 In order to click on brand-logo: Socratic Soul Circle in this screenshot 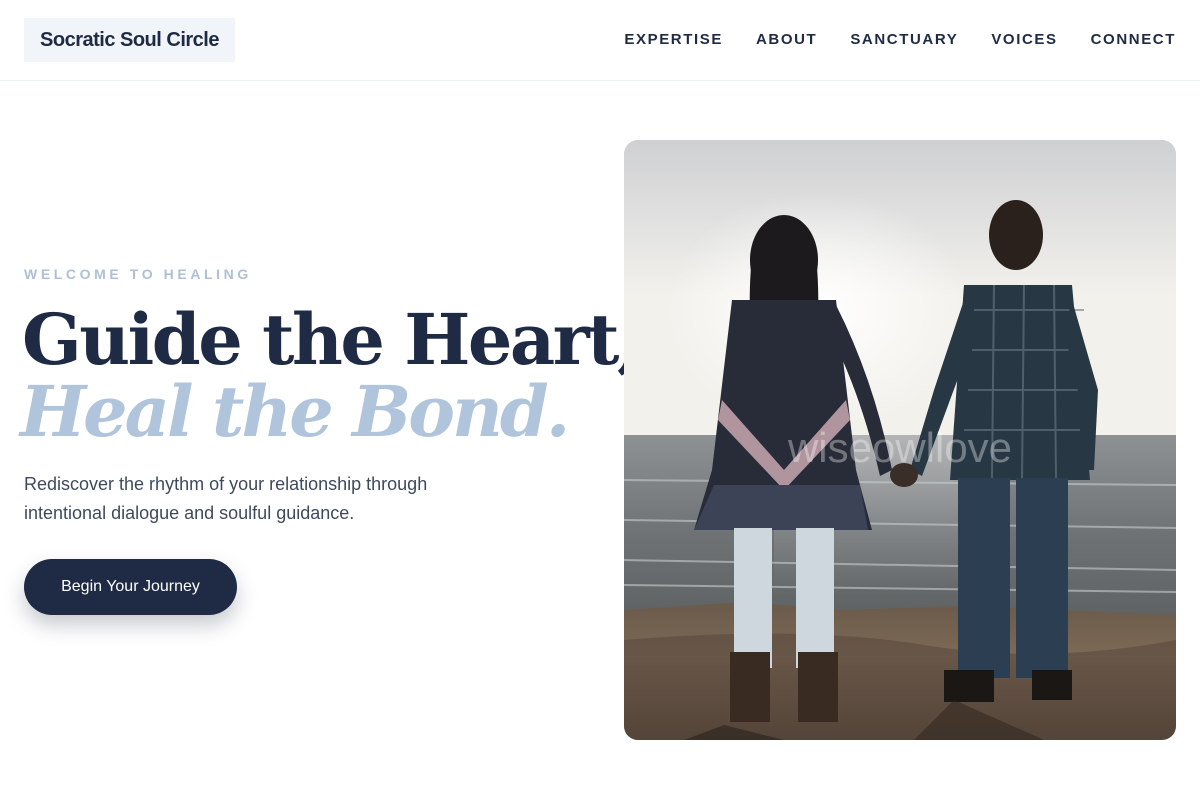, I will do `click(129, 40)`.